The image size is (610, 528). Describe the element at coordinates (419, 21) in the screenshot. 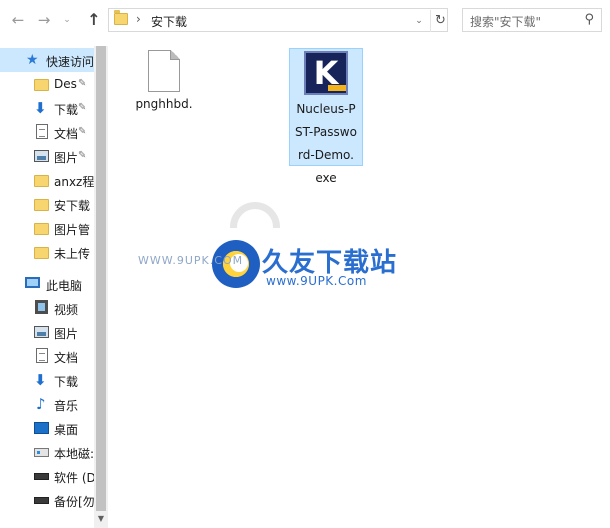

I see `address-dropdown-chevron-icon: ⌄` at that location.